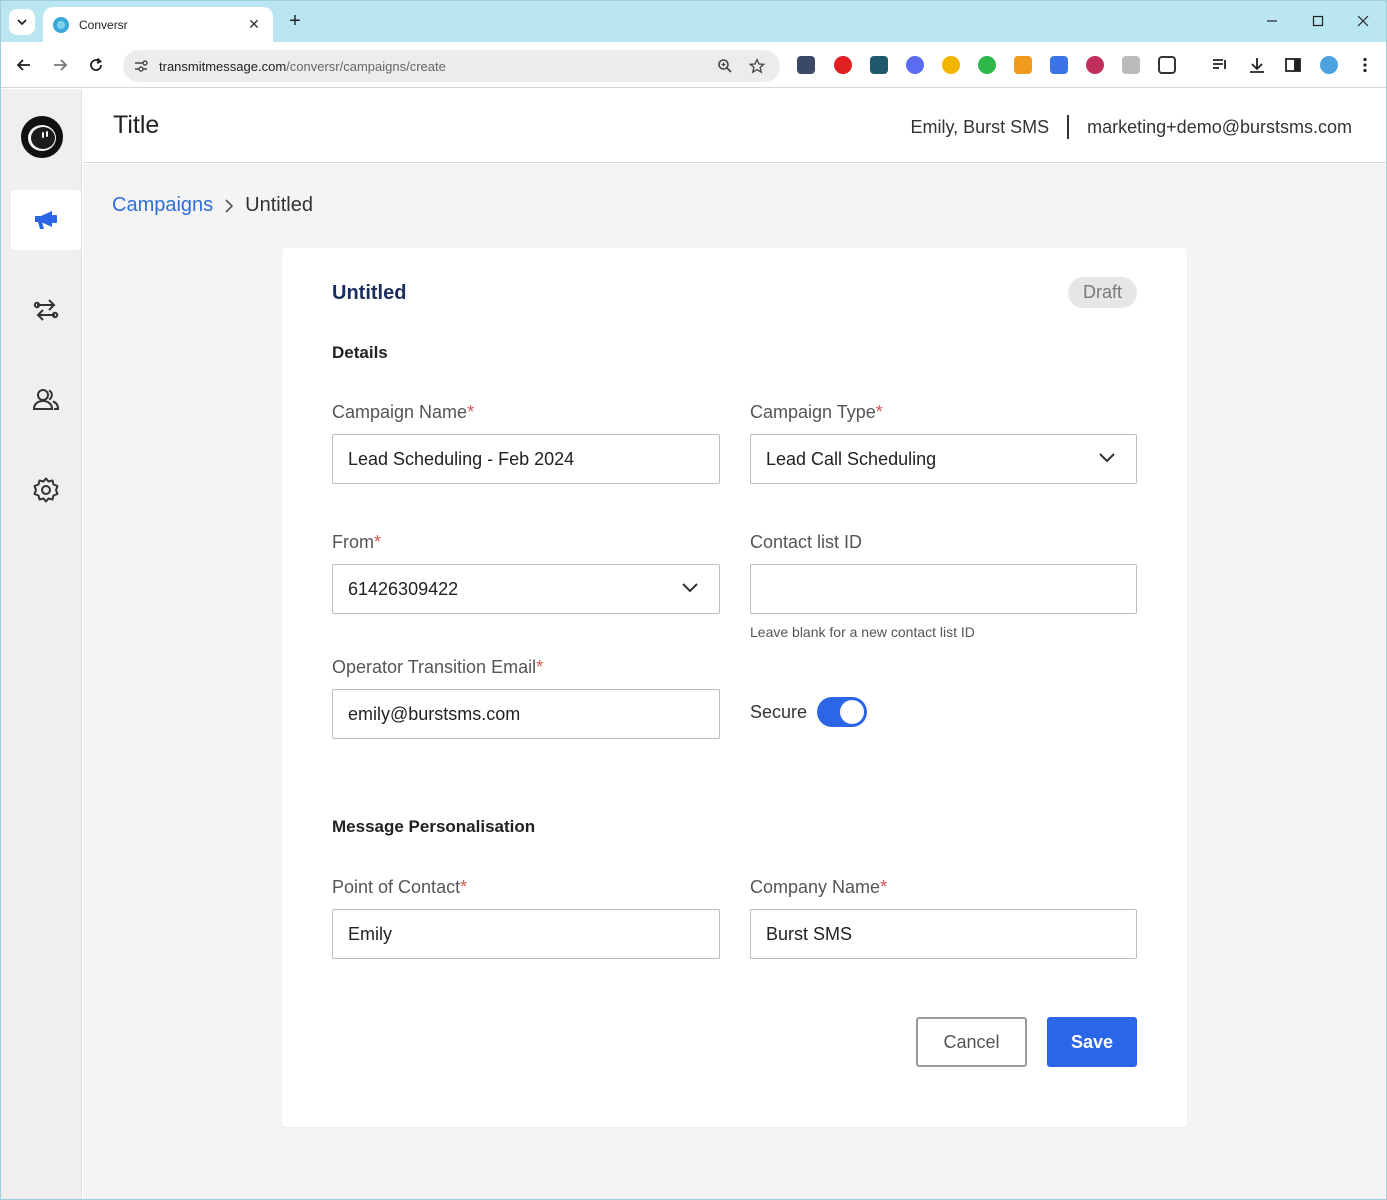  I want to click on chevron-right-icon, so click(229, 206).